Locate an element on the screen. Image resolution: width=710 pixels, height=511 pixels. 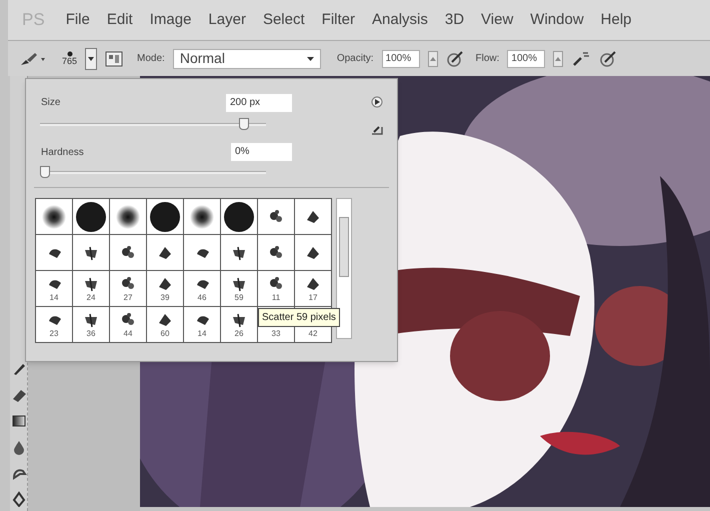
brush-size-label: 765 is located at coordinates (70, 61).